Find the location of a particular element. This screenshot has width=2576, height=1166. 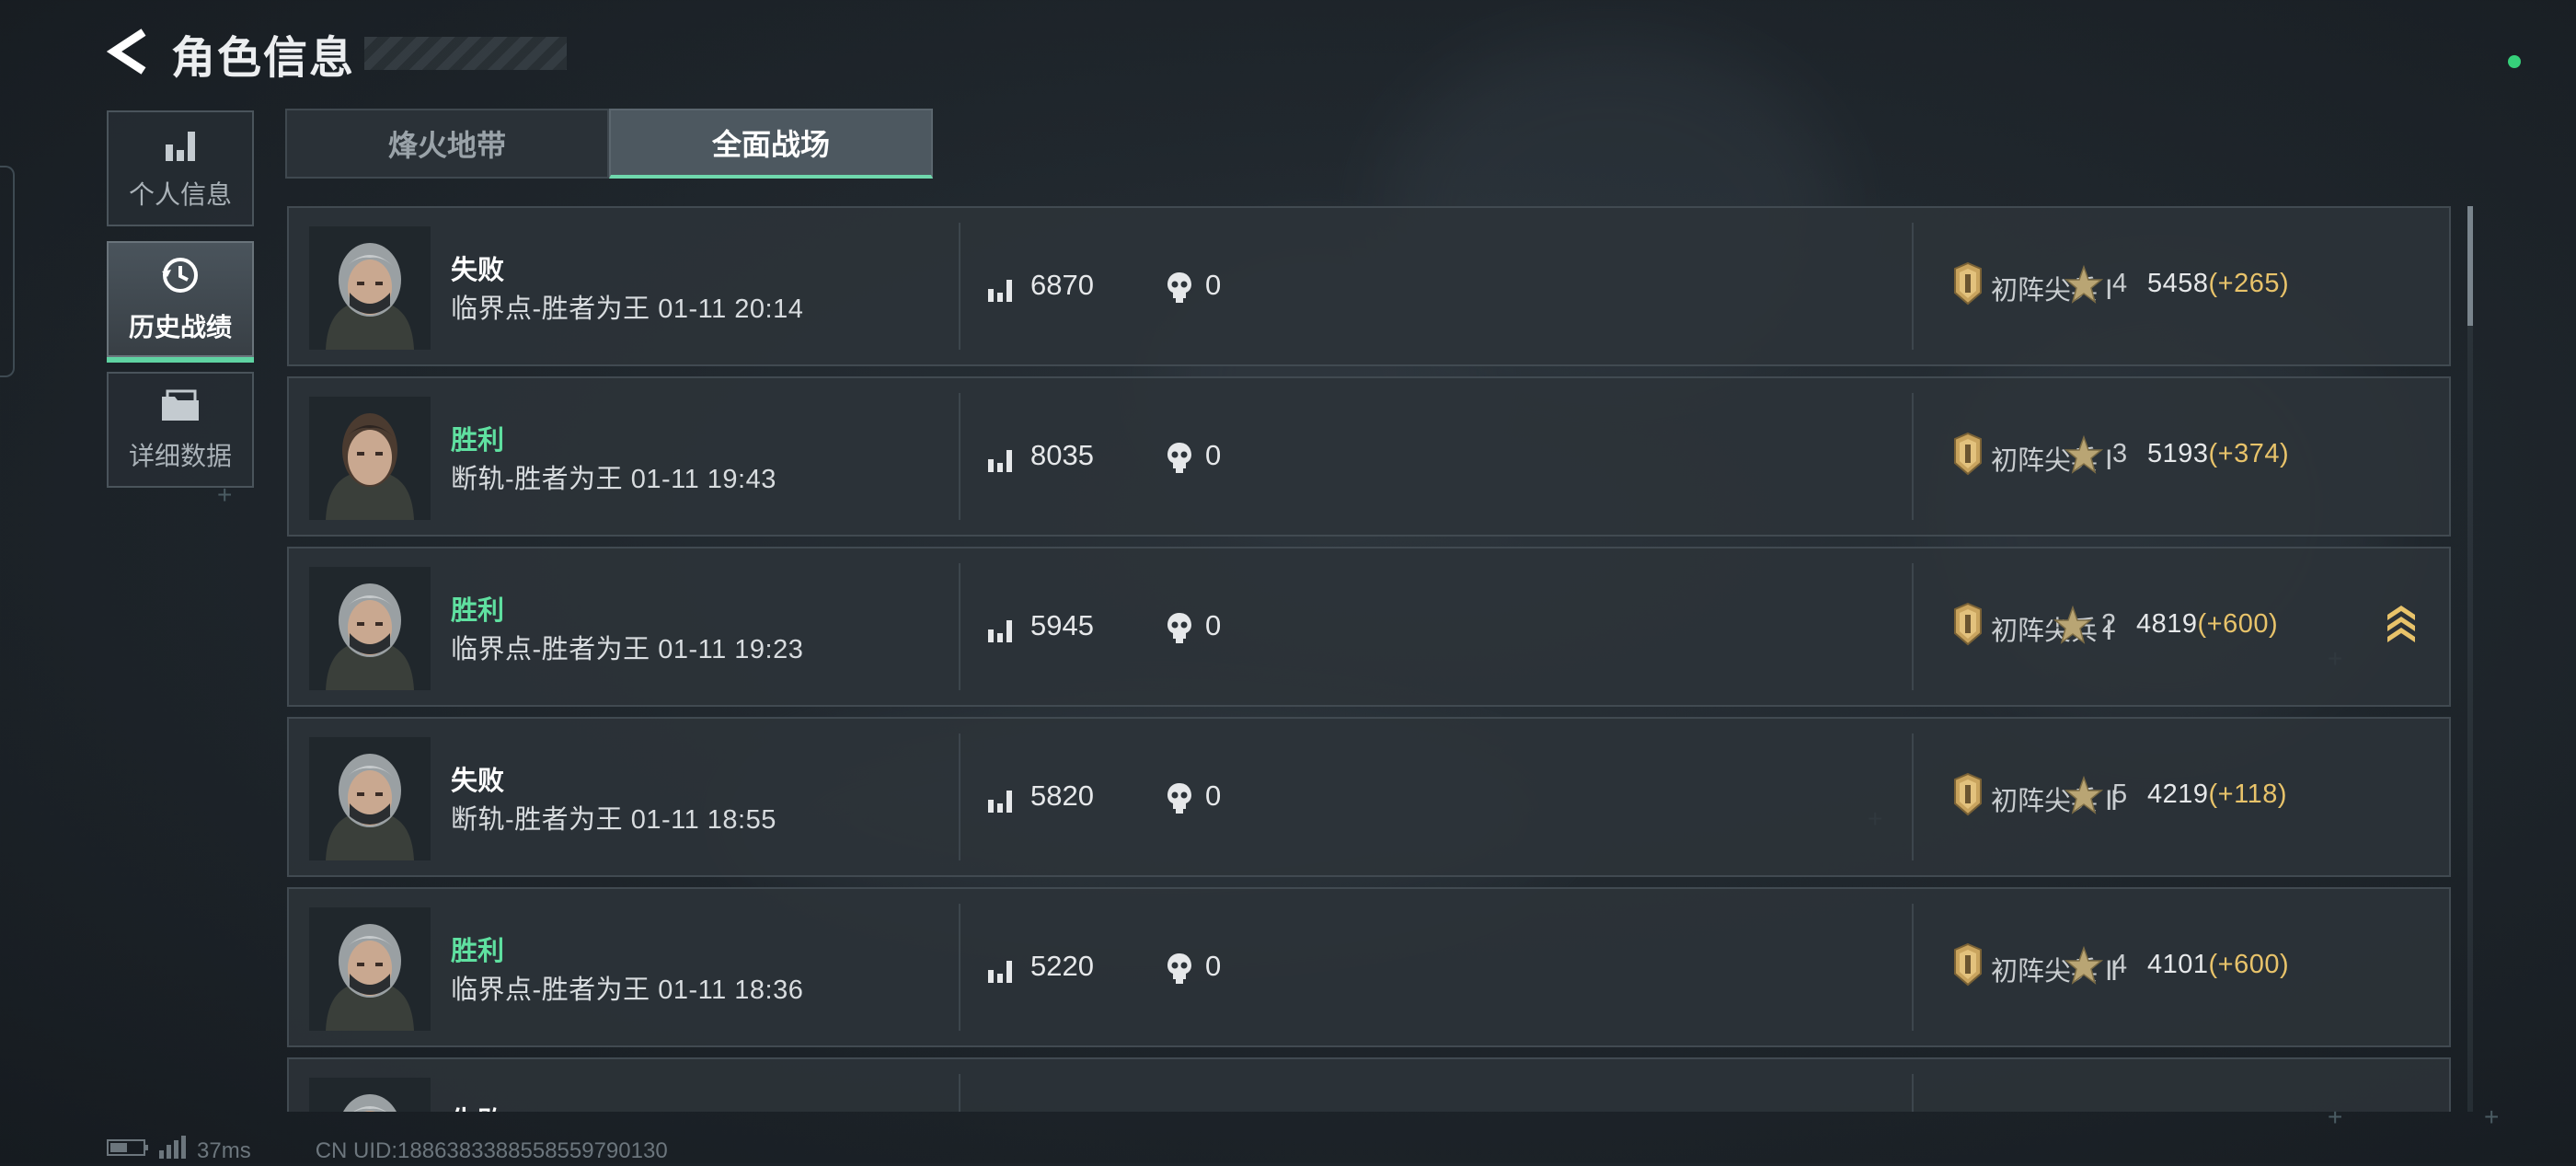

battery-icon is located at coordinates (128, 1150).